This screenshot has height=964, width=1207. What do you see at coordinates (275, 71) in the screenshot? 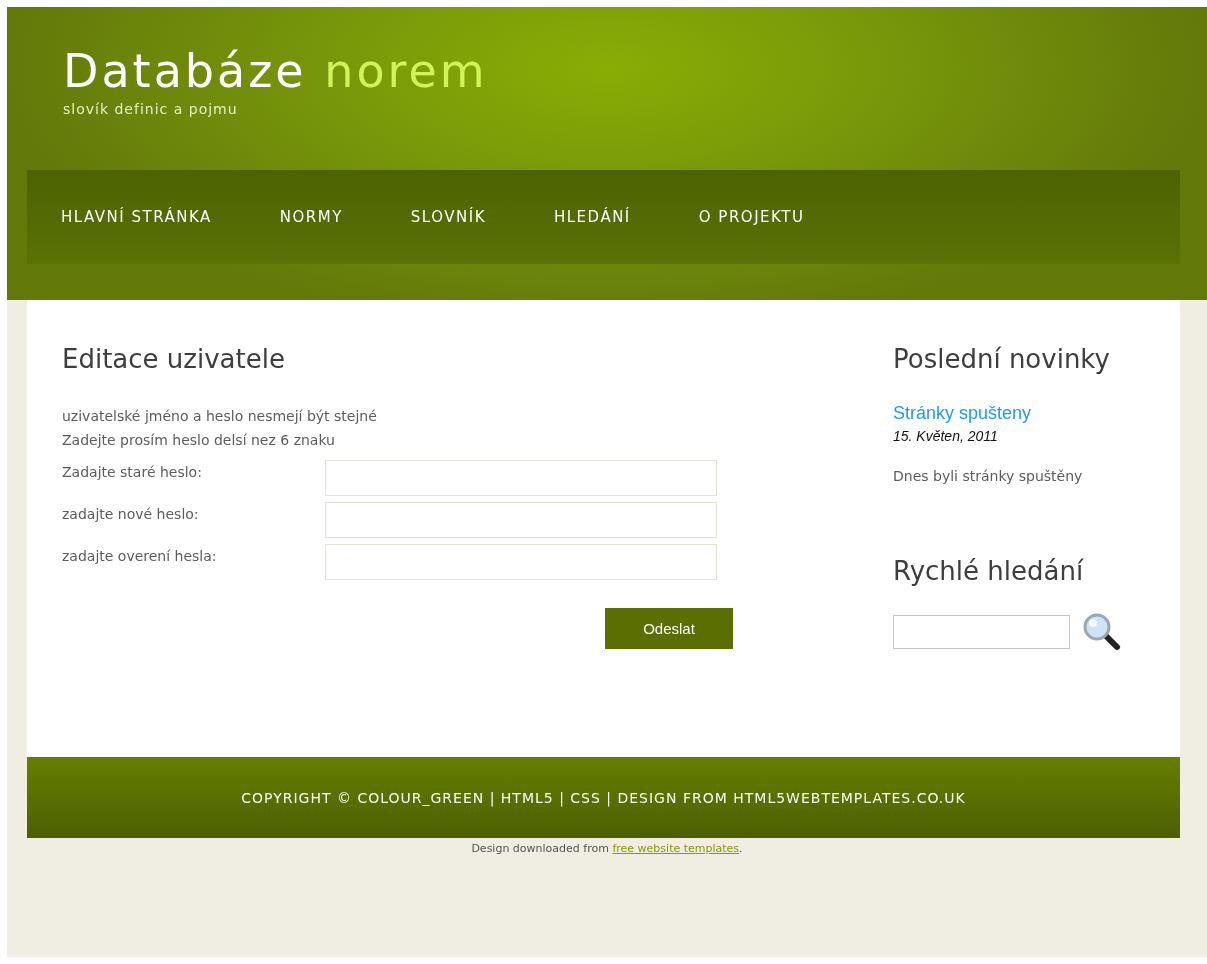
I see `site-title: Databáze norem` at bounding box center [275, 71].